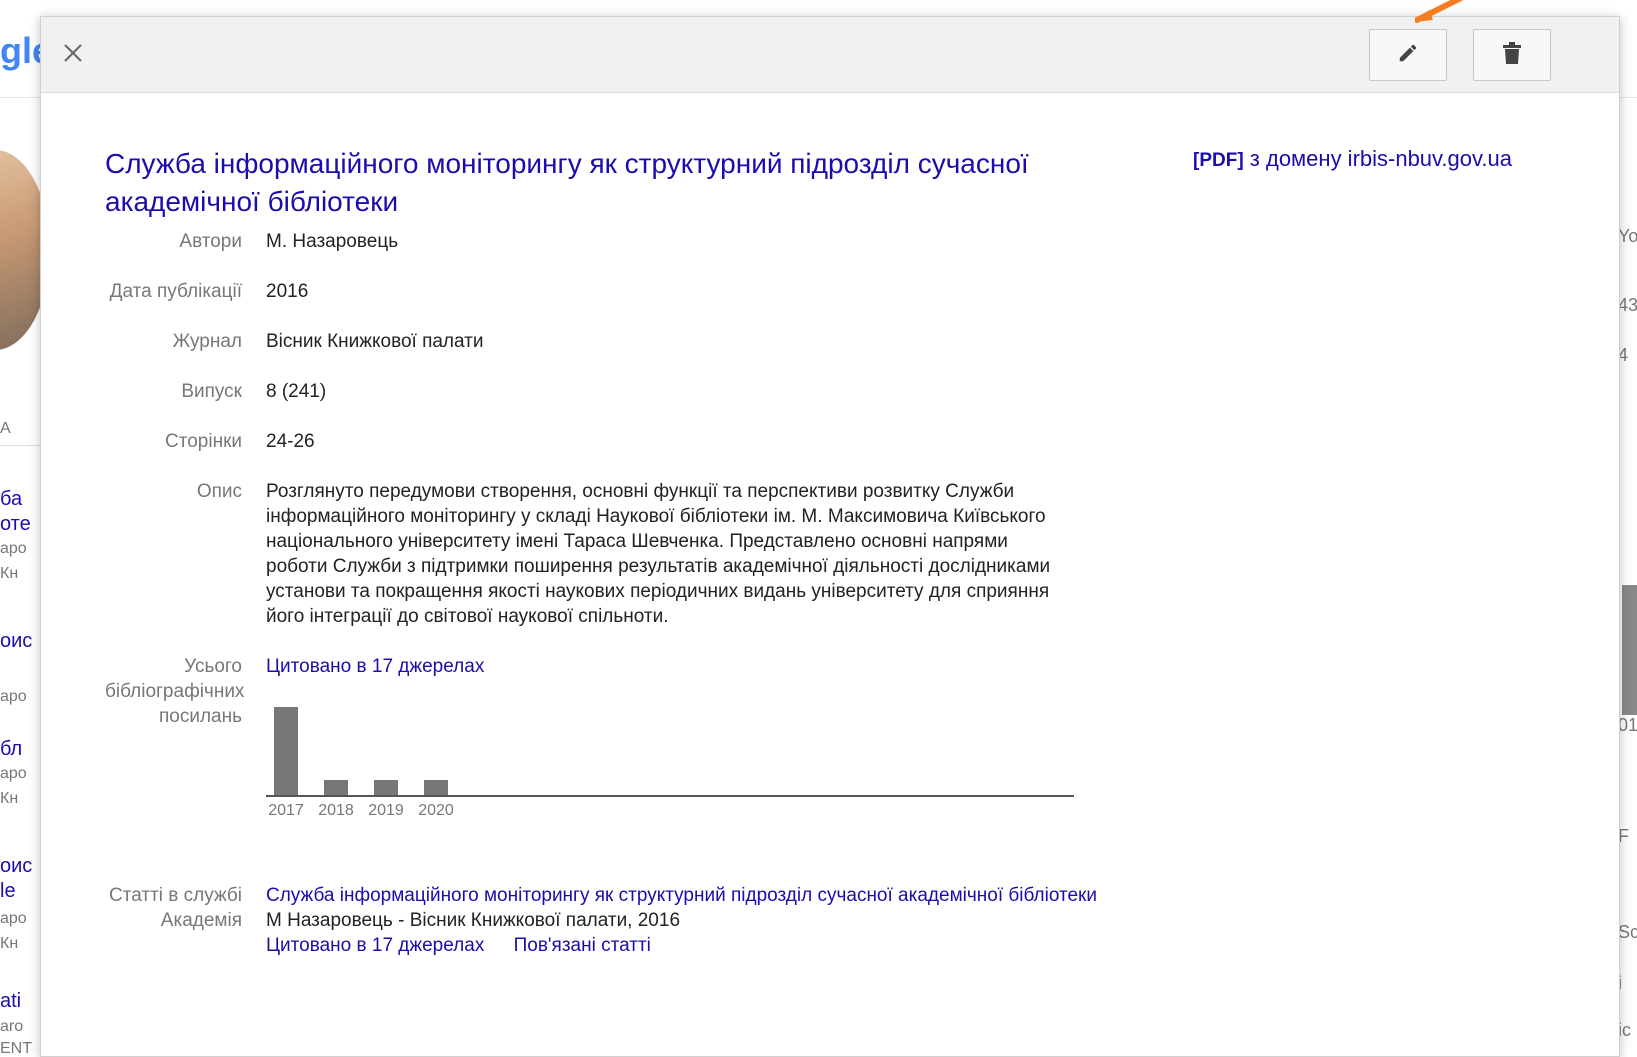 Image resolution: width=1637 pixels, height=1057 pixels. What do you see at coordinates (286, 751) in the screenshot?
I see `chart-bar-2017` at bounding box center [286, 751].